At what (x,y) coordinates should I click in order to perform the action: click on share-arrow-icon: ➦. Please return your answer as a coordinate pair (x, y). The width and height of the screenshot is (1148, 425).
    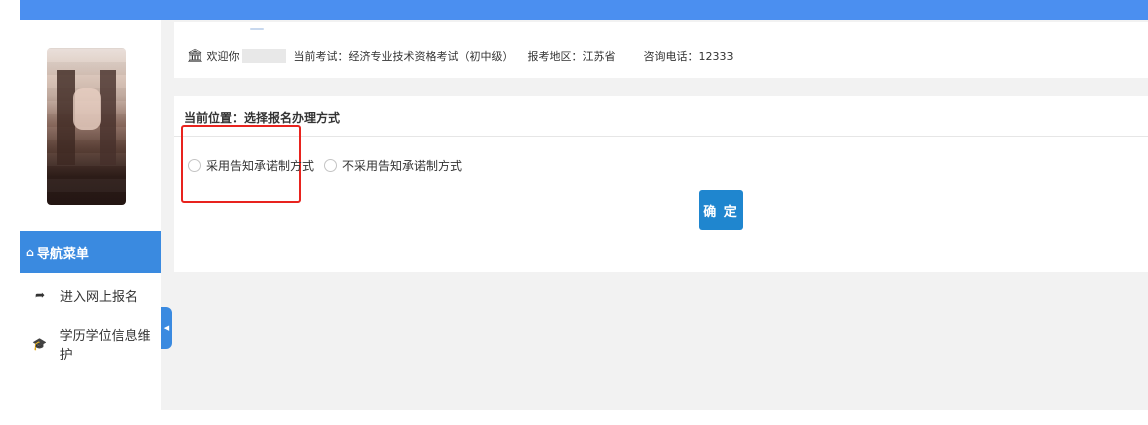
    Looking at the image, I should click on (40, 295).